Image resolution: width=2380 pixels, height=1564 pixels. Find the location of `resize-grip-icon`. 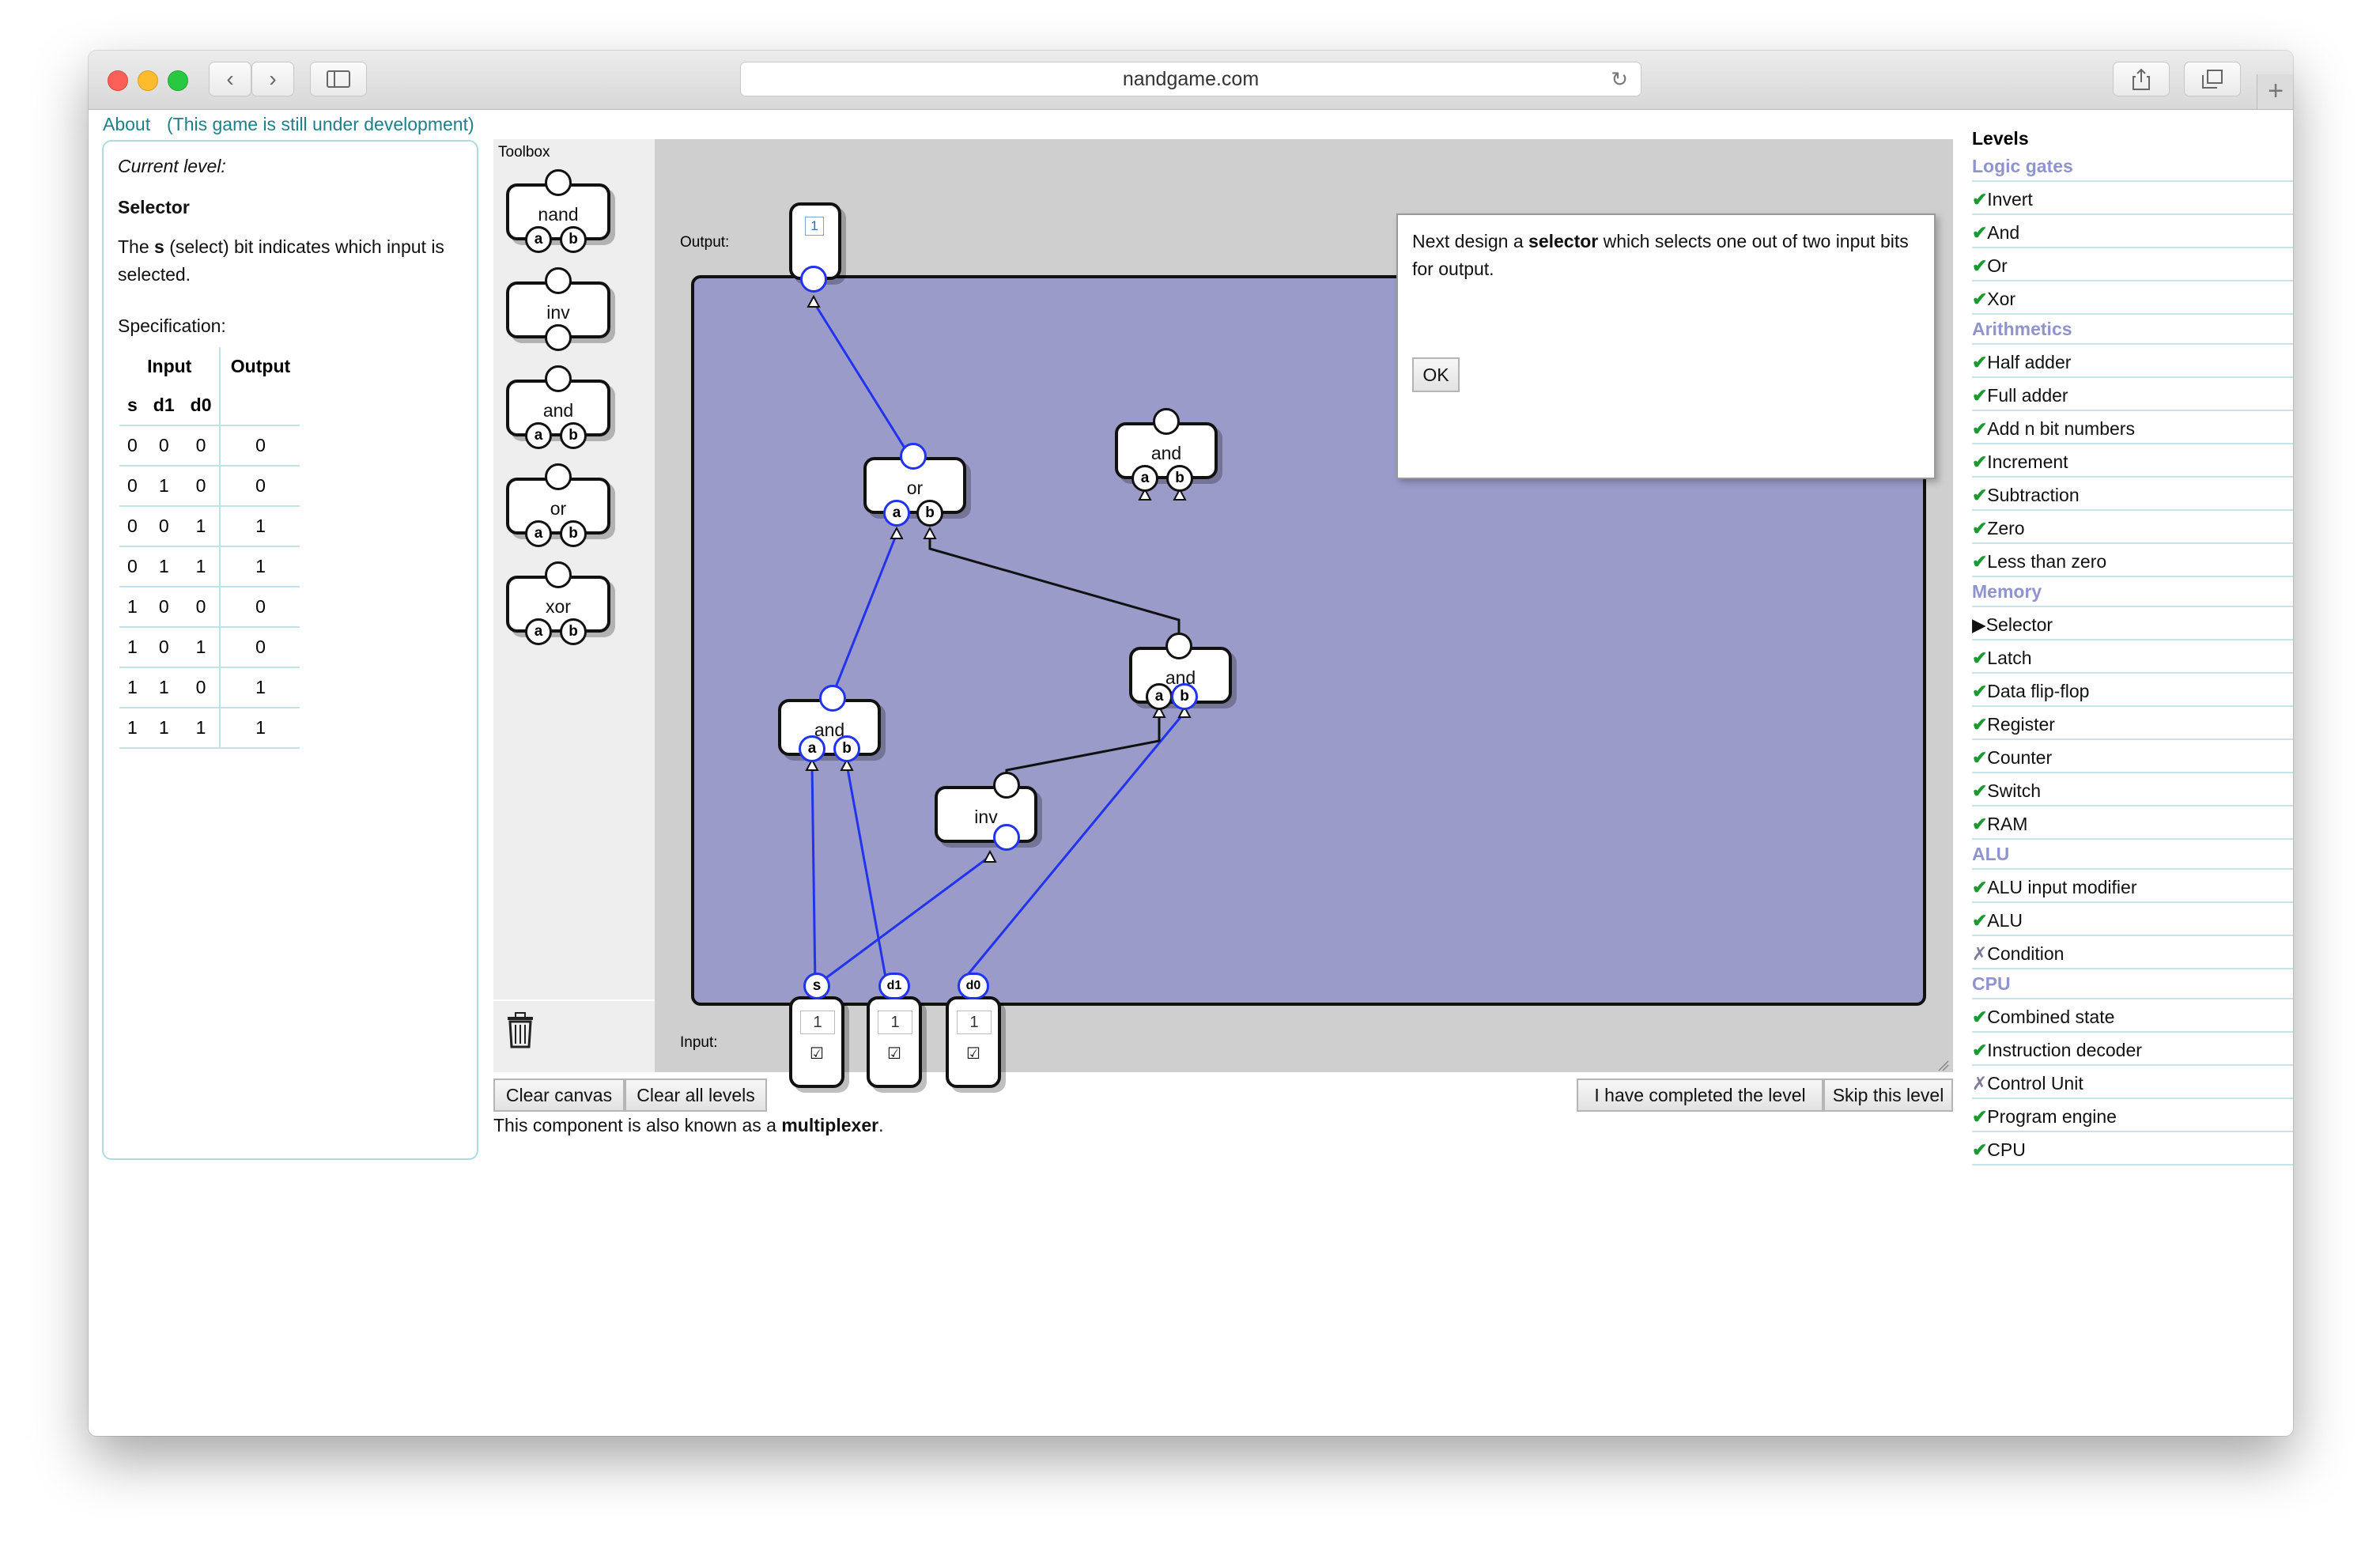

resize-grip-icon is located at coordinates (1943, 1066).